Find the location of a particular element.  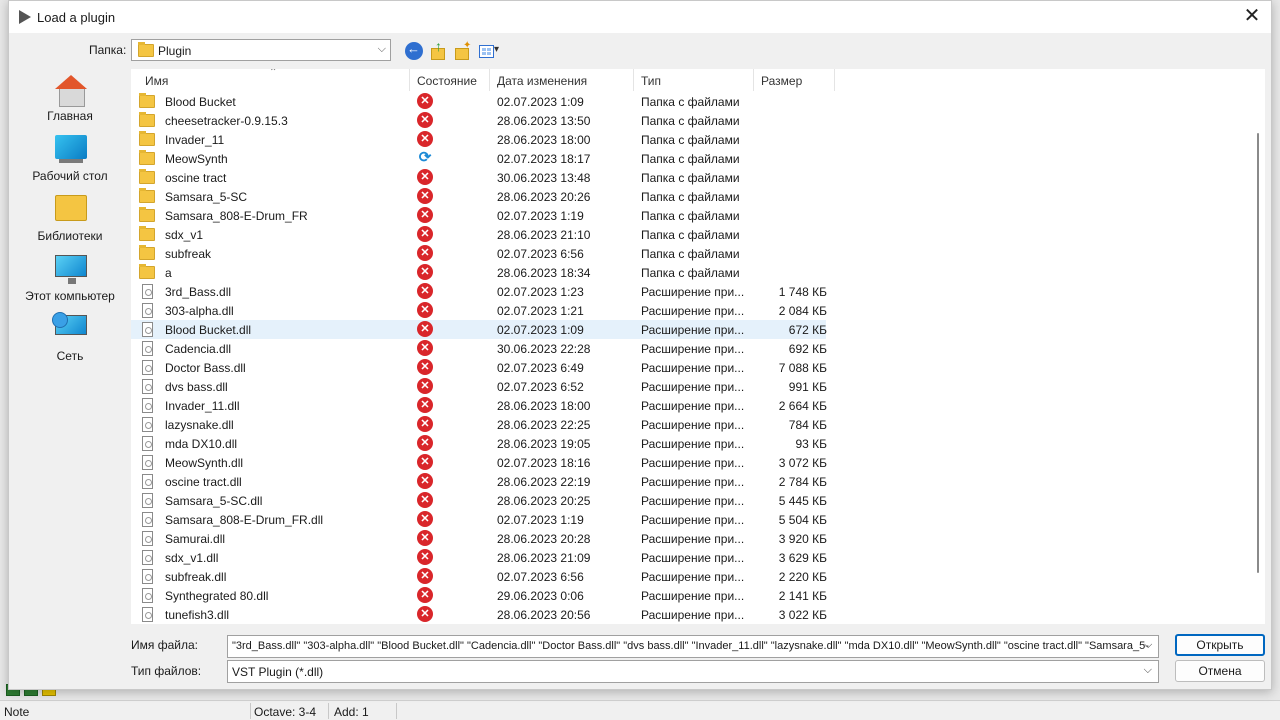

place-item: Этот компьютер is located at coordinates (69, 279).